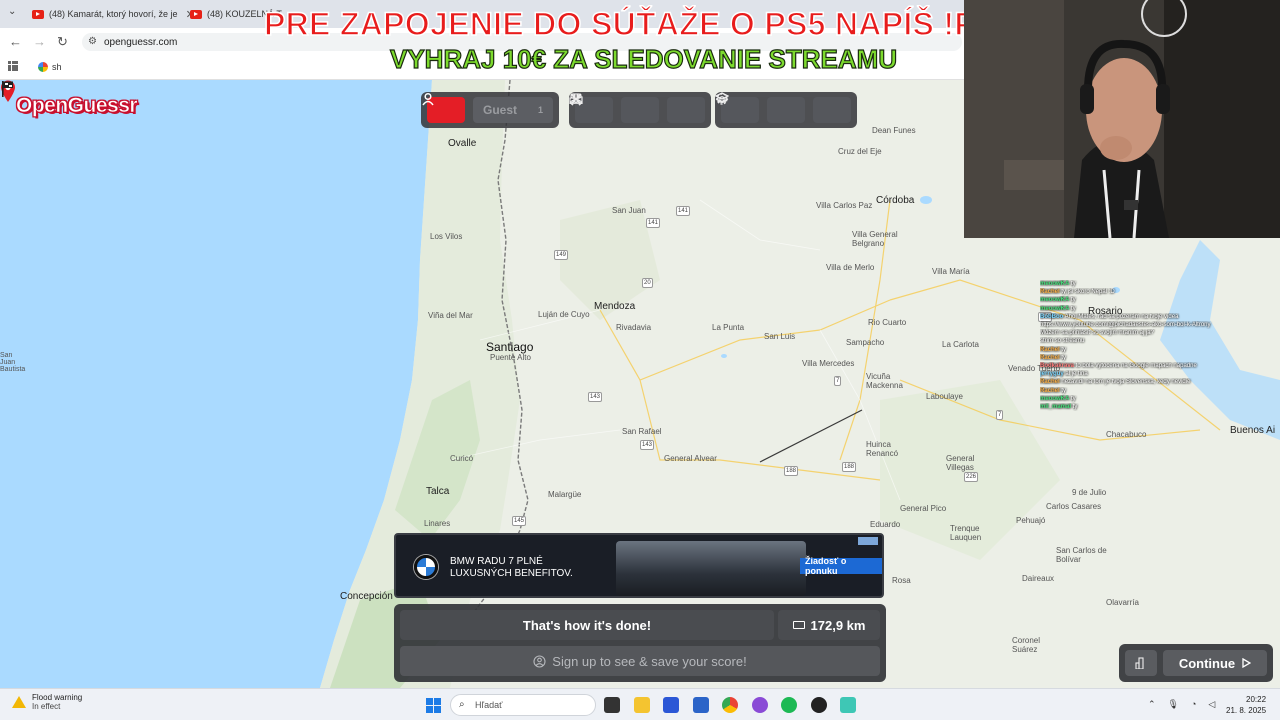  What do you see at coordinates (510, 347) in the screenshot?
I see `map-label: Santiago` at bounding box center [510, 347].